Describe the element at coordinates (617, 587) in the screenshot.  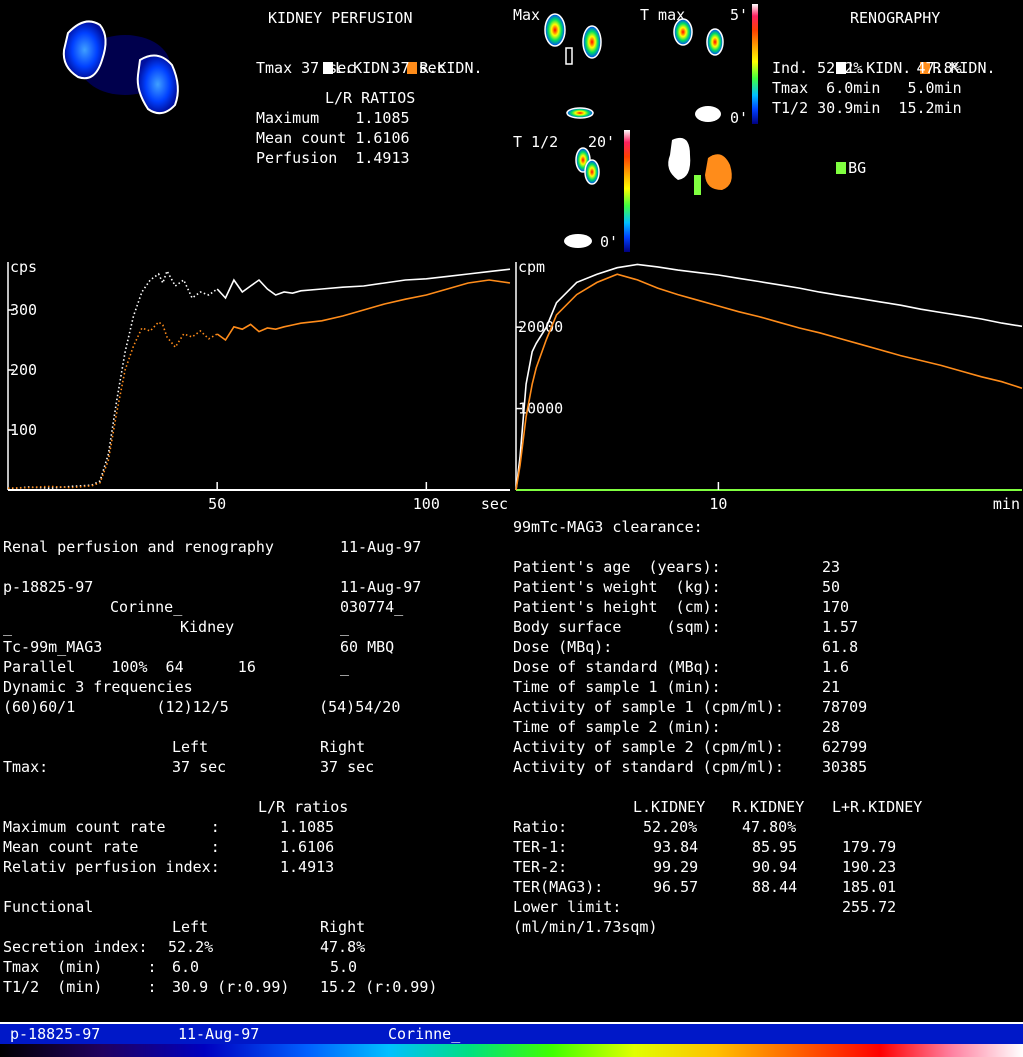
I see `clearance-row-label: Patient's weight (kg):` at that location.